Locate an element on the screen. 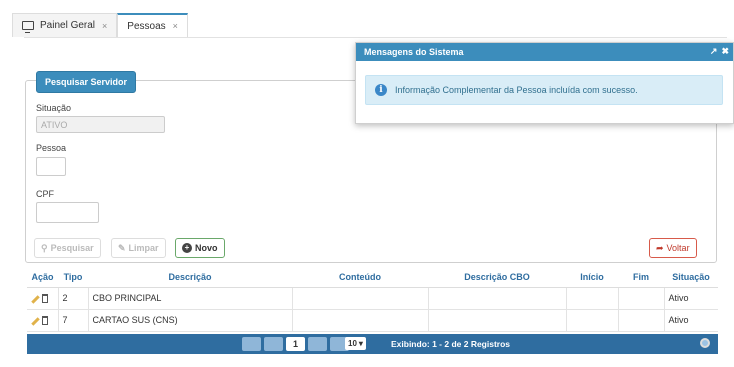  cell-descricao: CBO PRINCIPAL is located at coordinates (190, 298).